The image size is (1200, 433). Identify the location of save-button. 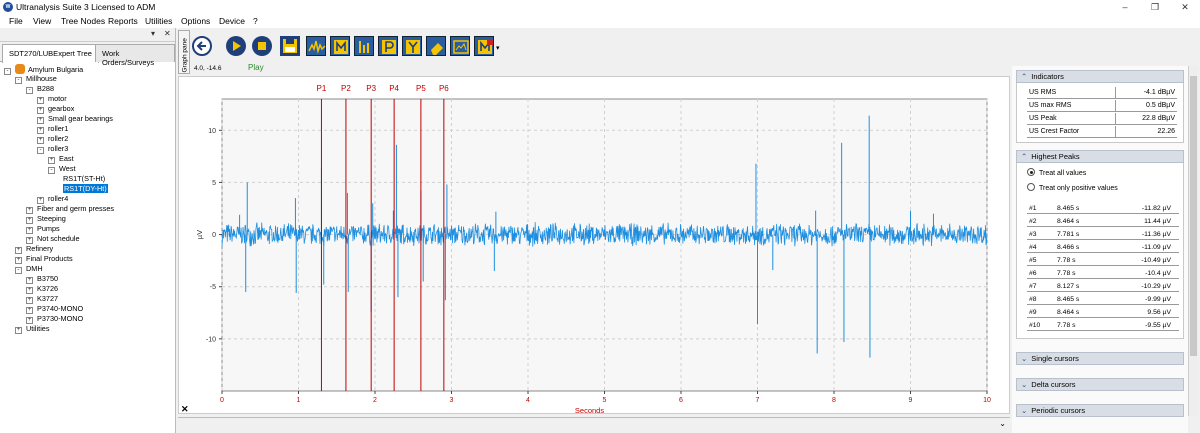
(290, 46).